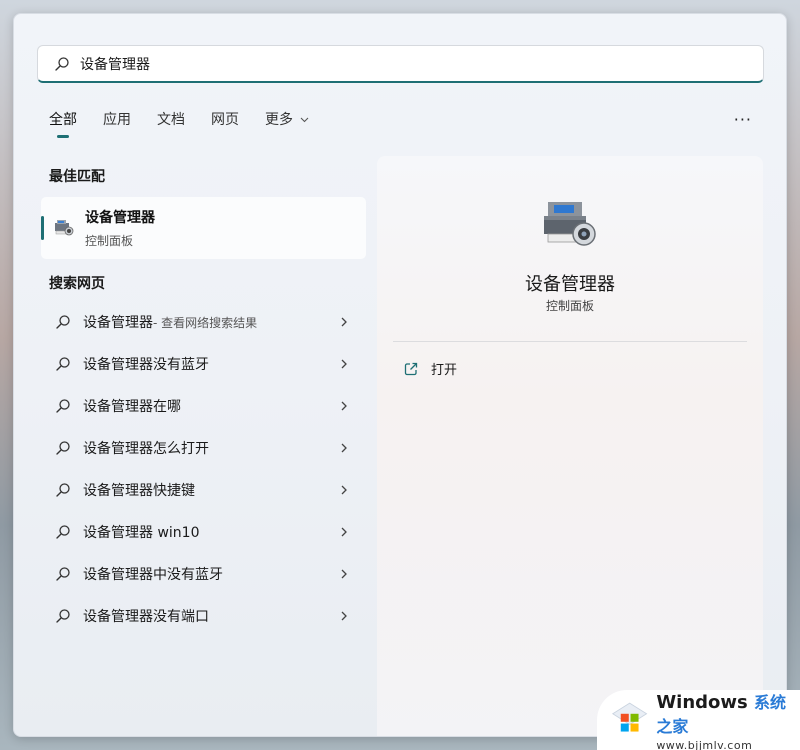 The width and height of the screenshot is (800, 750). What do you see at coordinates (192, 124) in the screenshot?
I see `filter-tabs: 全部 应用 文档 网页 更多` at bounding box center [192, 124].